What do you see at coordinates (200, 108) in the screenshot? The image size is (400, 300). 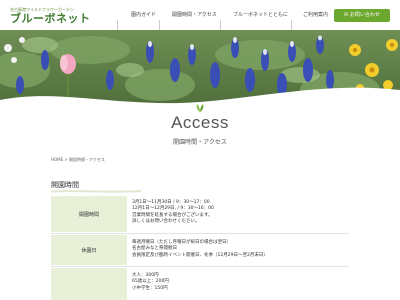 I see `leaf-ornament-icon` at bounding box center [200, 108].